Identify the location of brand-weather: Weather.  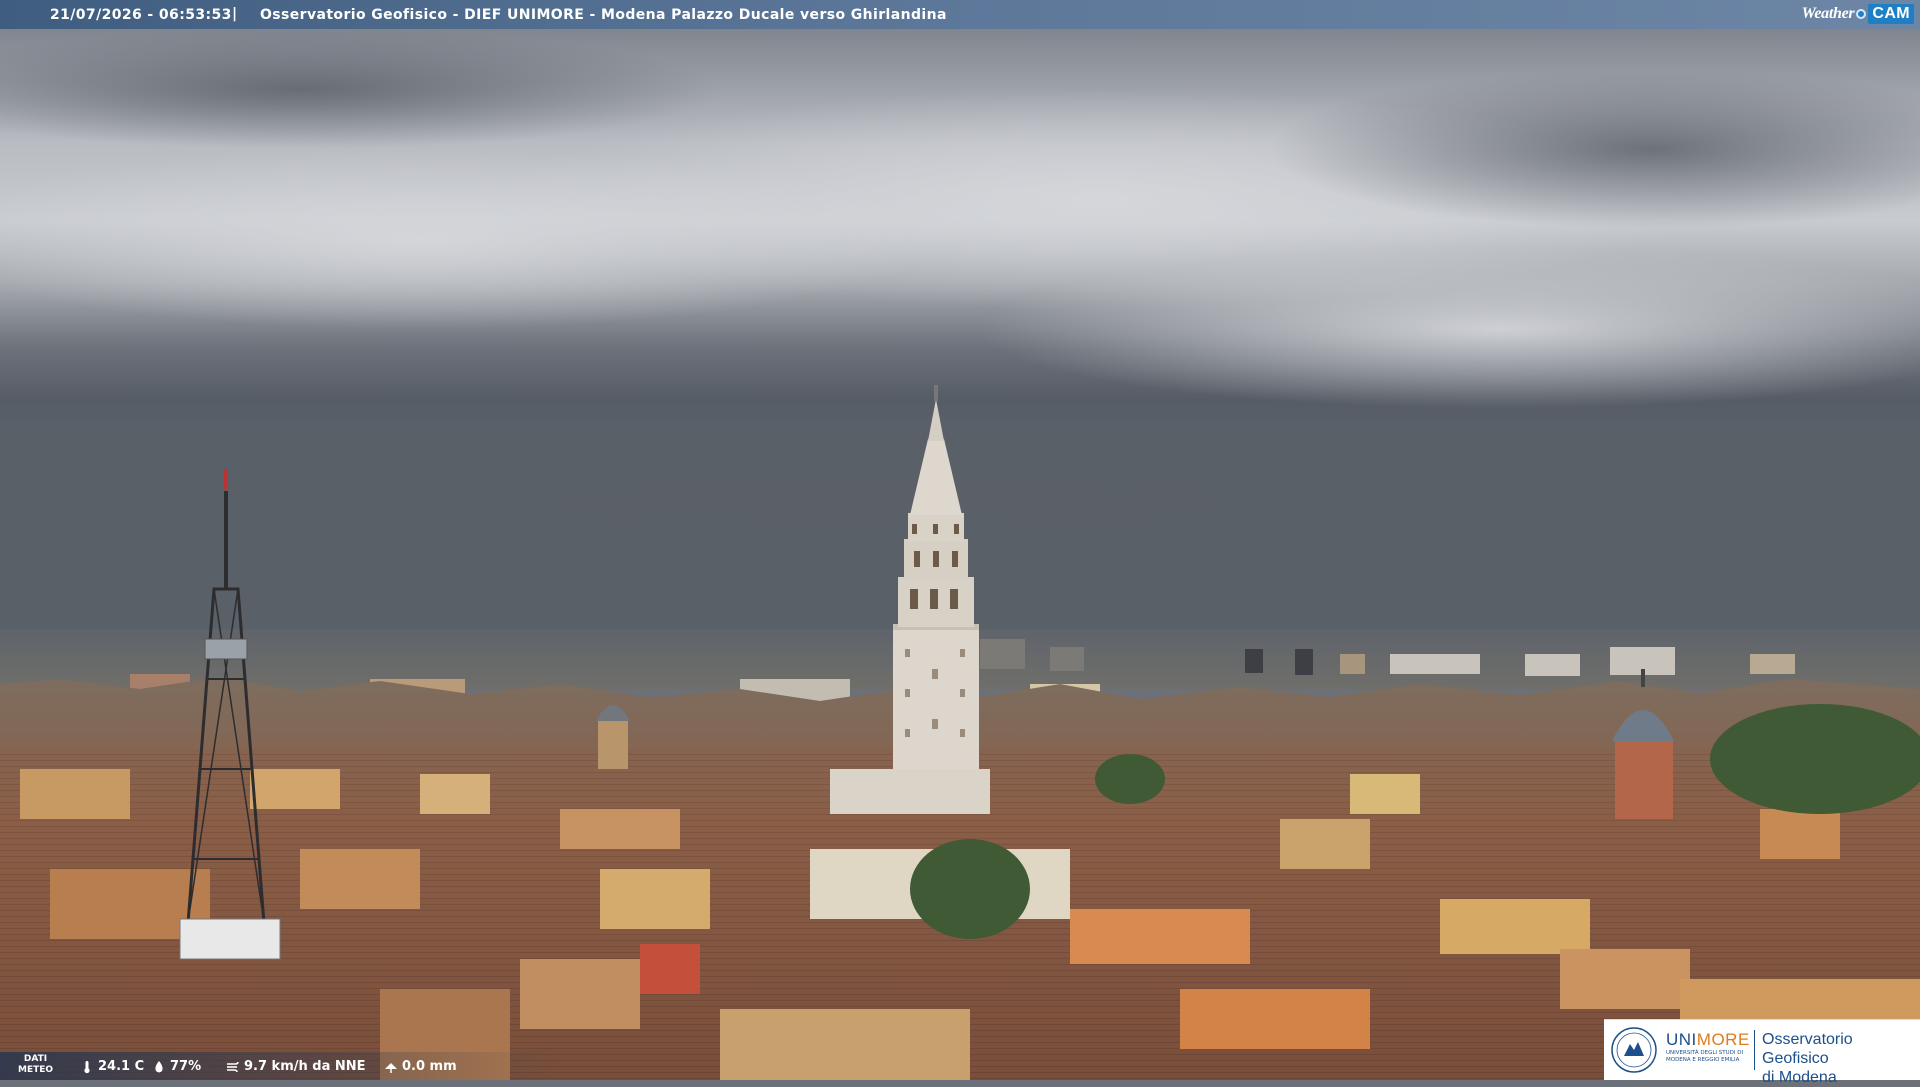
(1828, 13).